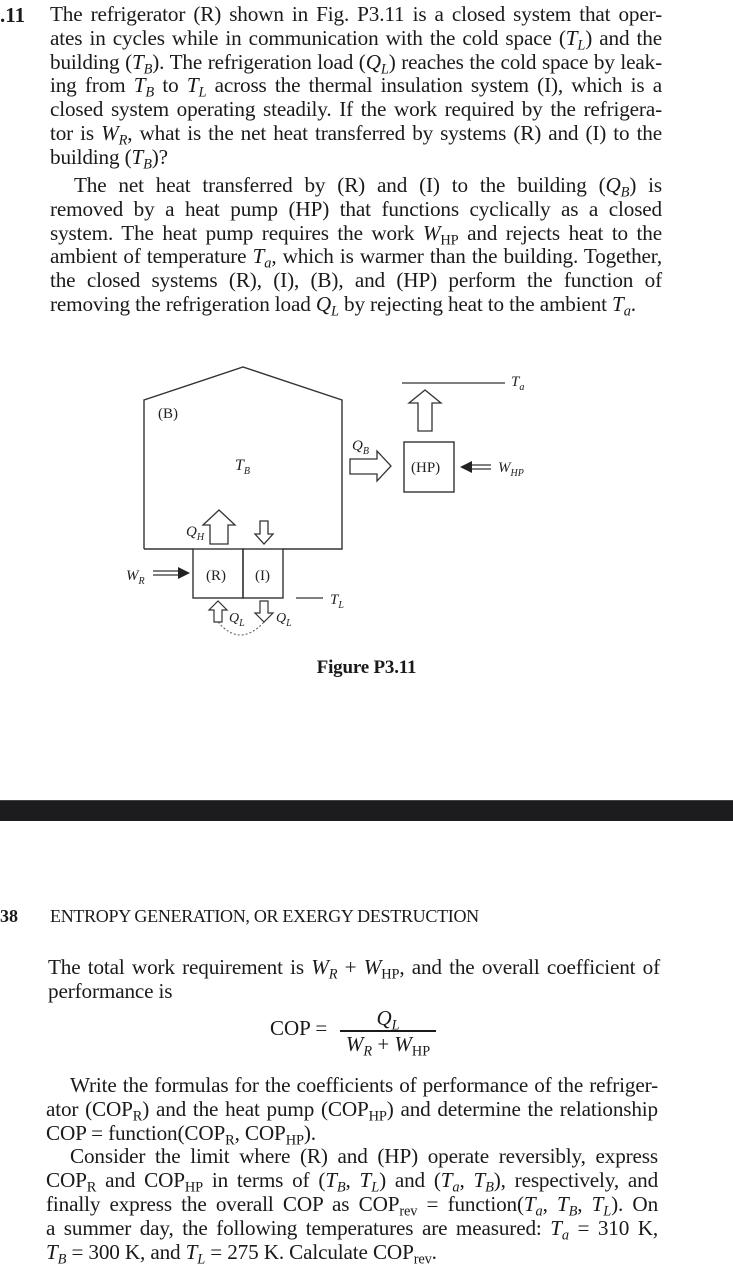 The height and width of the screenshot is (1280, 733). Describe the element at coordinates (264, 532) in the screenshot. I see `leak-arrow-icon` at that location.